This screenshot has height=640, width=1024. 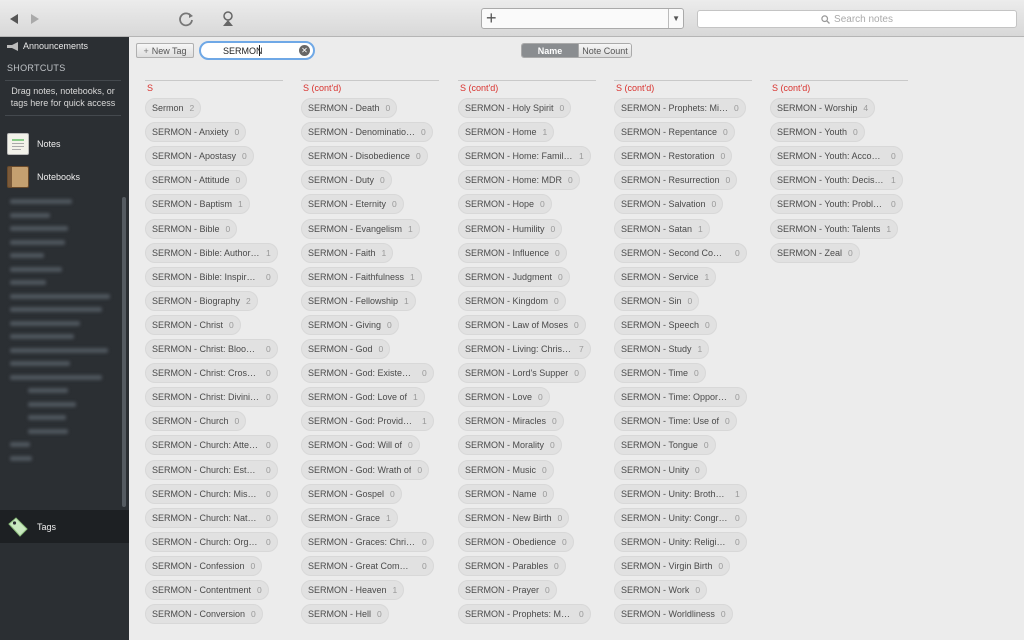 I want to click on forward-arrow-icon, so click(x=35, y=19).